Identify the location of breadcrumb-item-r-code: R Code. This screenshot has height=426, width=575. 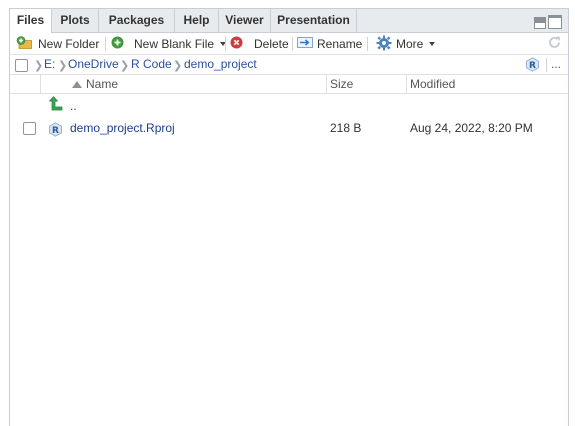
(151, 65).